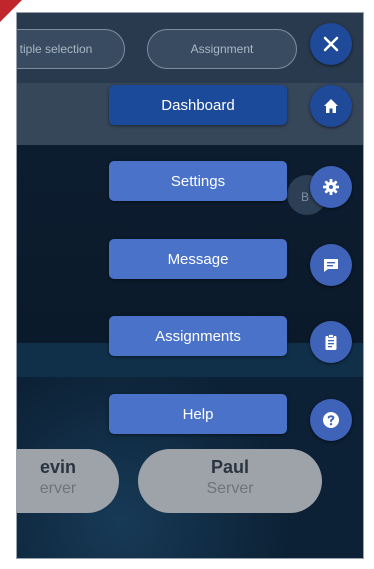  Describe the element at coordinates (198, 105) in the screenshot. I see `menu-item-dashboard: Dashboard` at that location.